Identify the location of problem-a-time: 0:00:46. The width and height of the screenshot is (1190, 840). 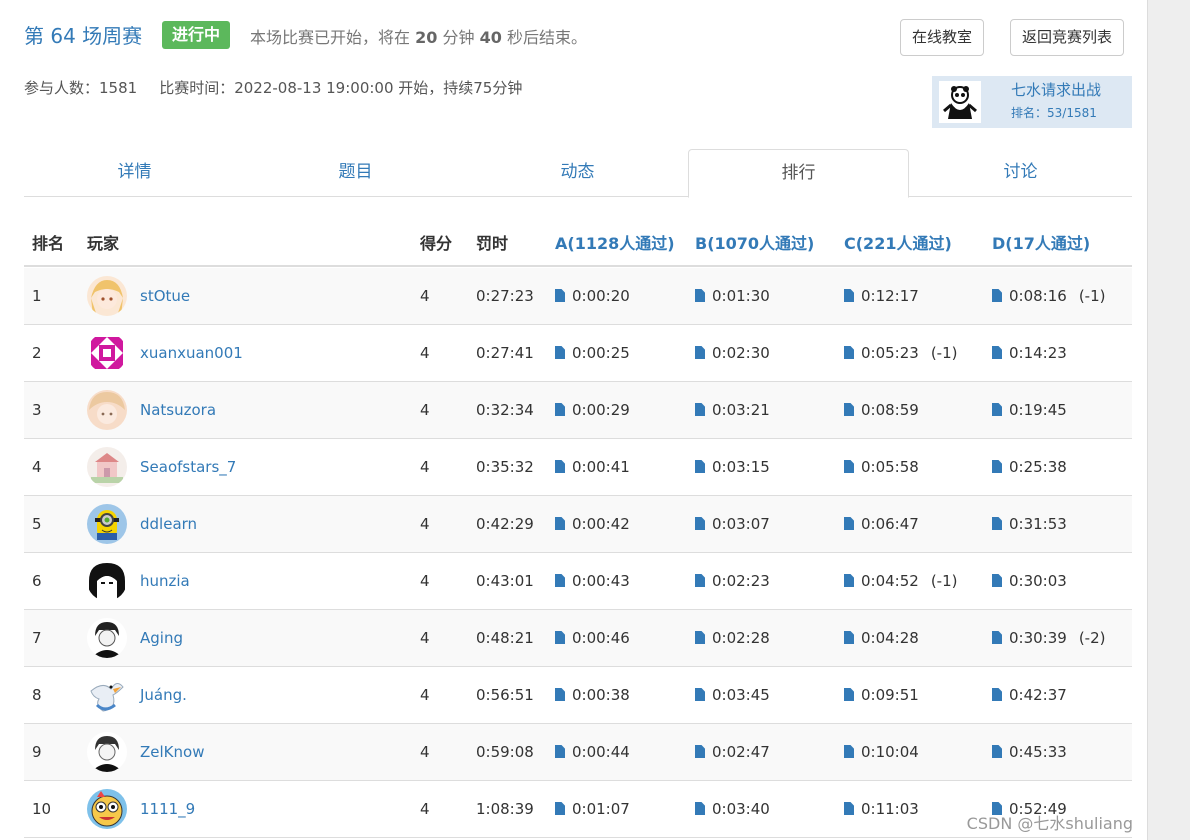
(592, 638).